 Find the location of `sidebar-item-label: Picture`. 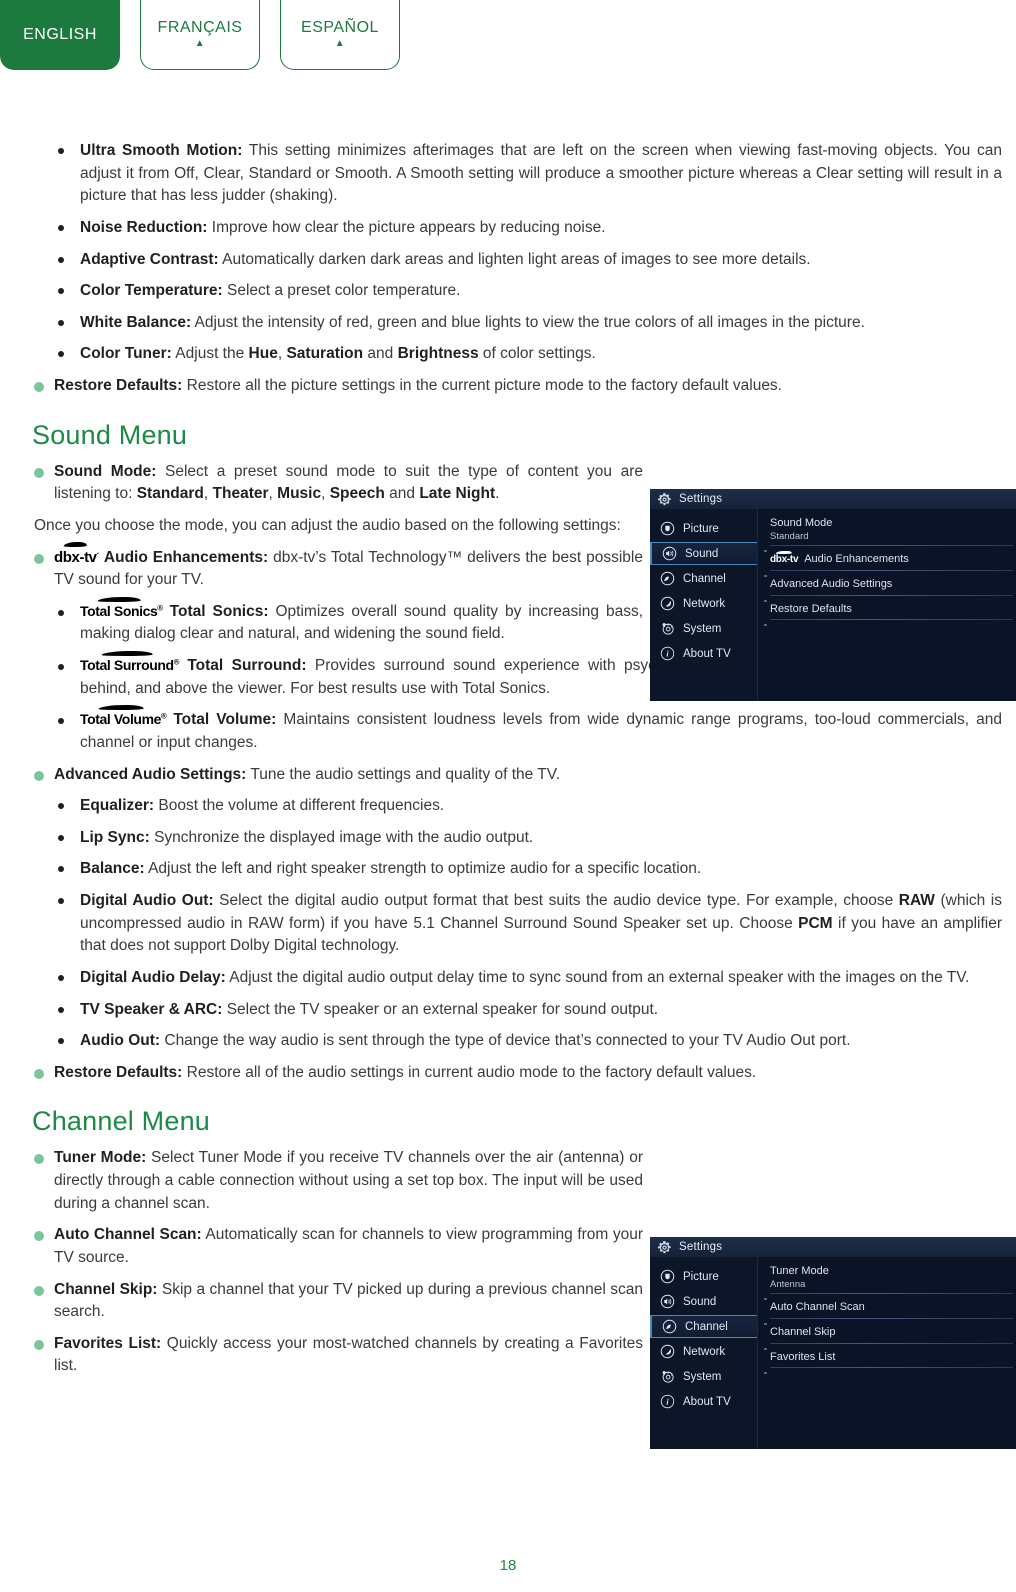

sidebar-item-label: Picture is located at coordinates (701, 1276).